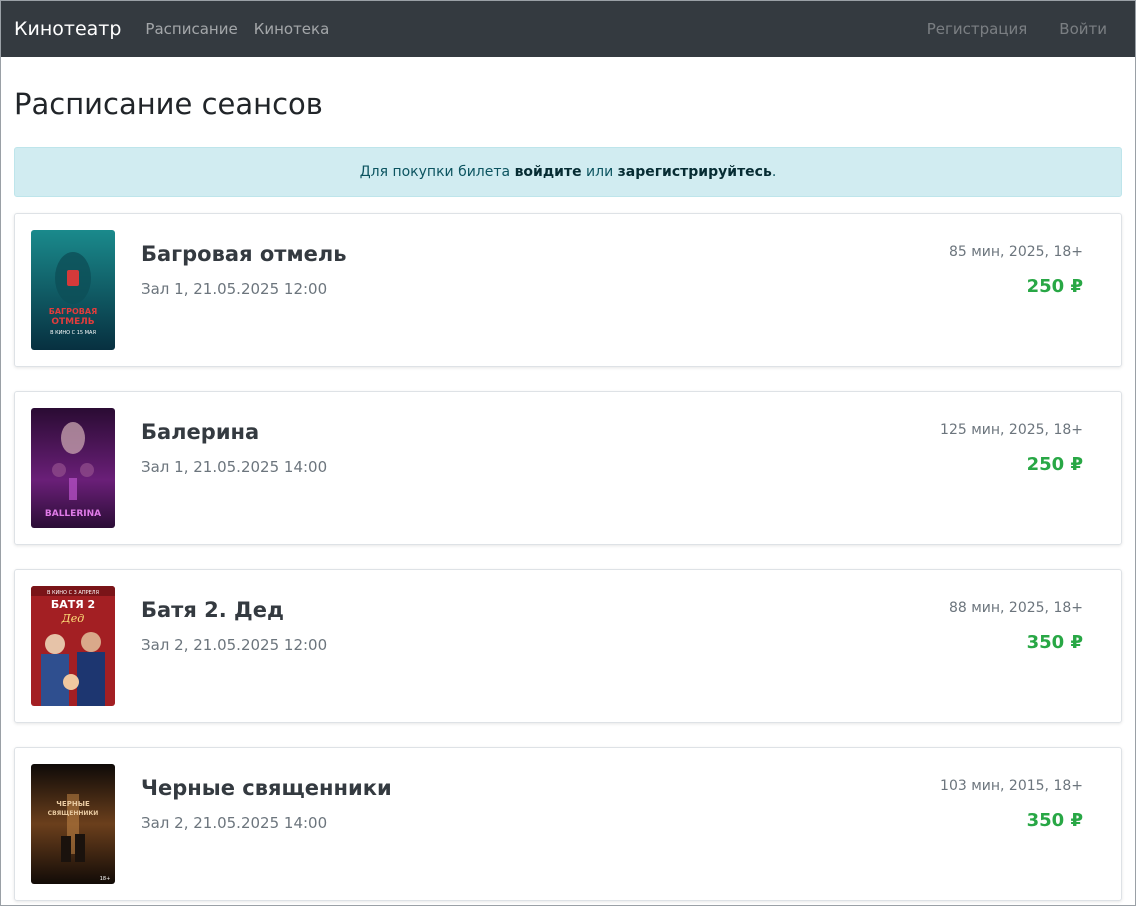 The image size is (1136, 906). Describe the element at coordinates (600, 172) in the screenshot. I see `alert-middle: или` at that location.